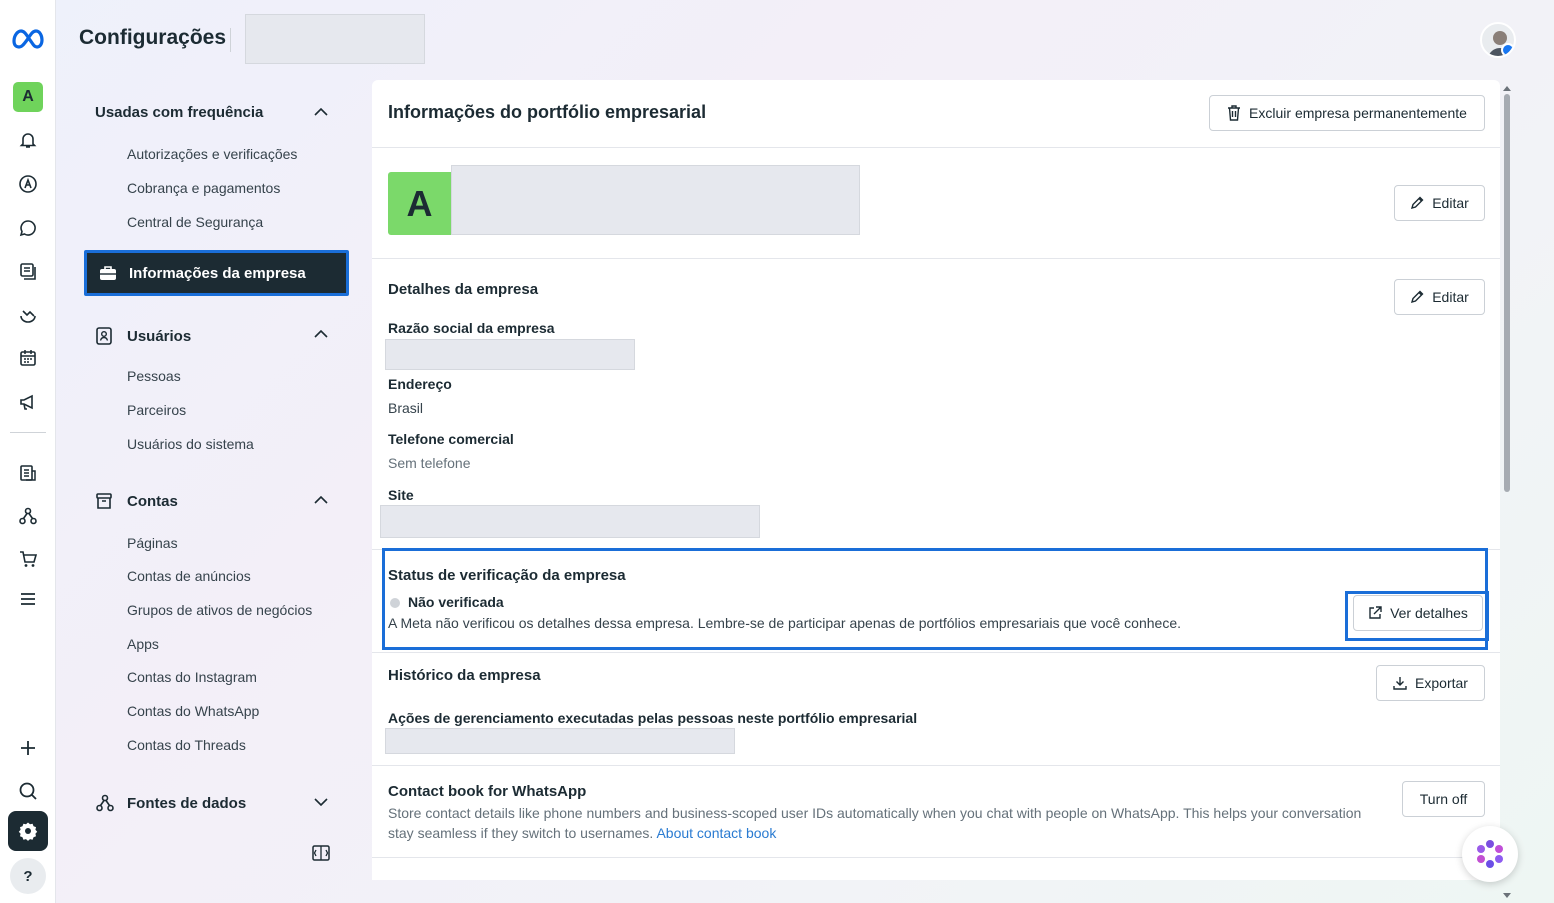  Describe the element at coordinates (230, 40) in the screenshot. I see `header-divider` at that location.